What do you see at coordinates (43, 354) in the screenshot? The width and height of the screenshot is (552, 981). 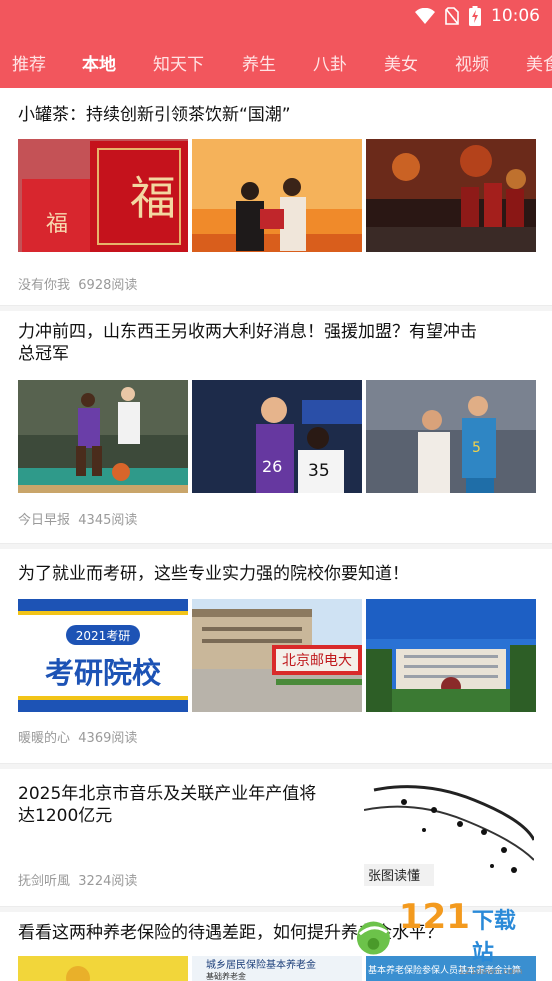 I see `article-title-line: 总冠军` at bounding box center [43, 354].